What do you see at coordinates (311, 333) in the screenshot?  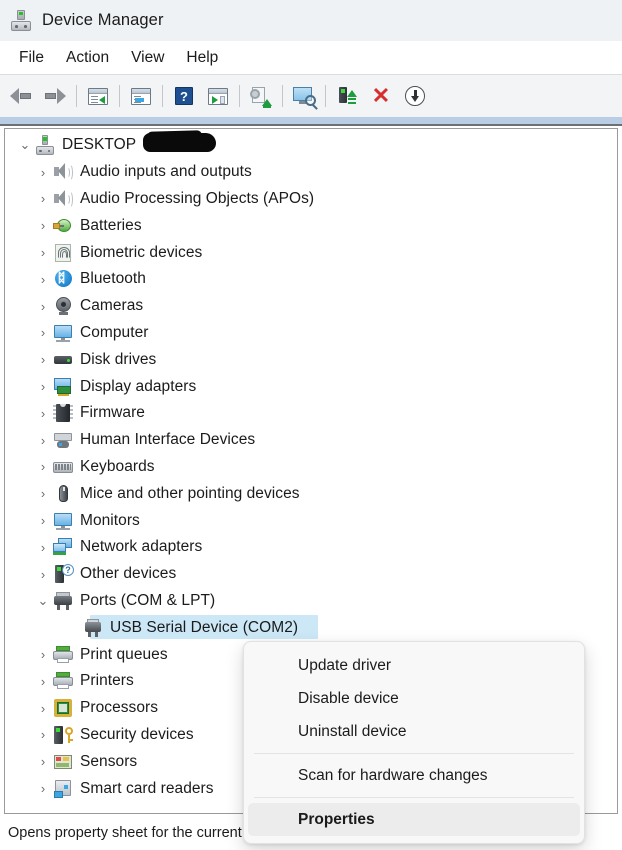 I see `tree-item-computer: › Computer` at bounding box center [311, 333].